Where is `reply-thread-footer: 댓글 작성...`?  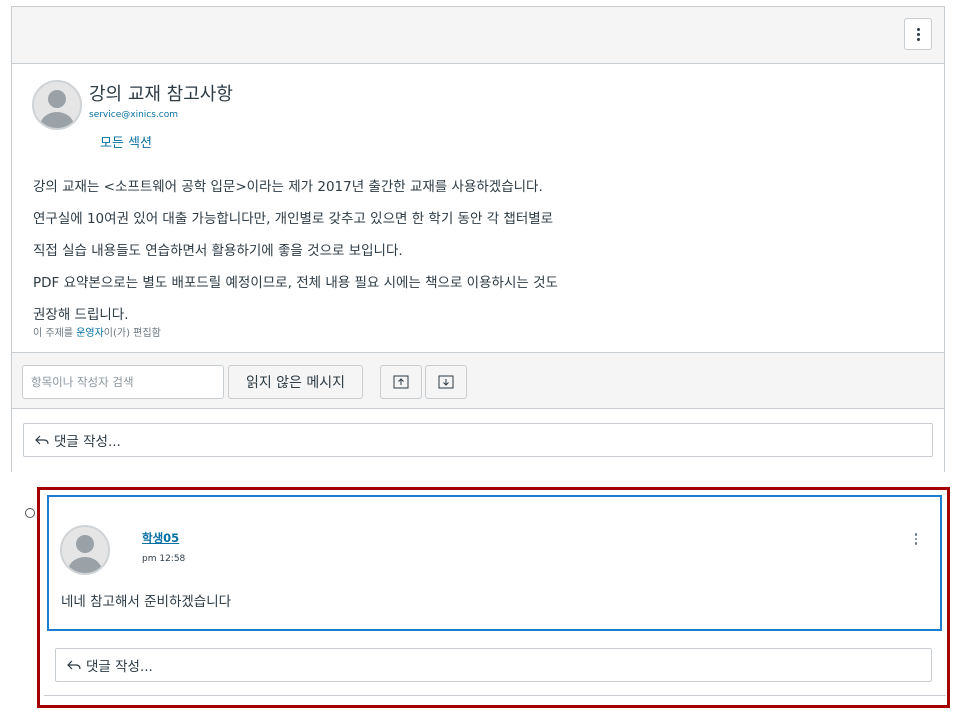
reply-thread-footer: 댓글 작성... is located at coordinates (495, 665).